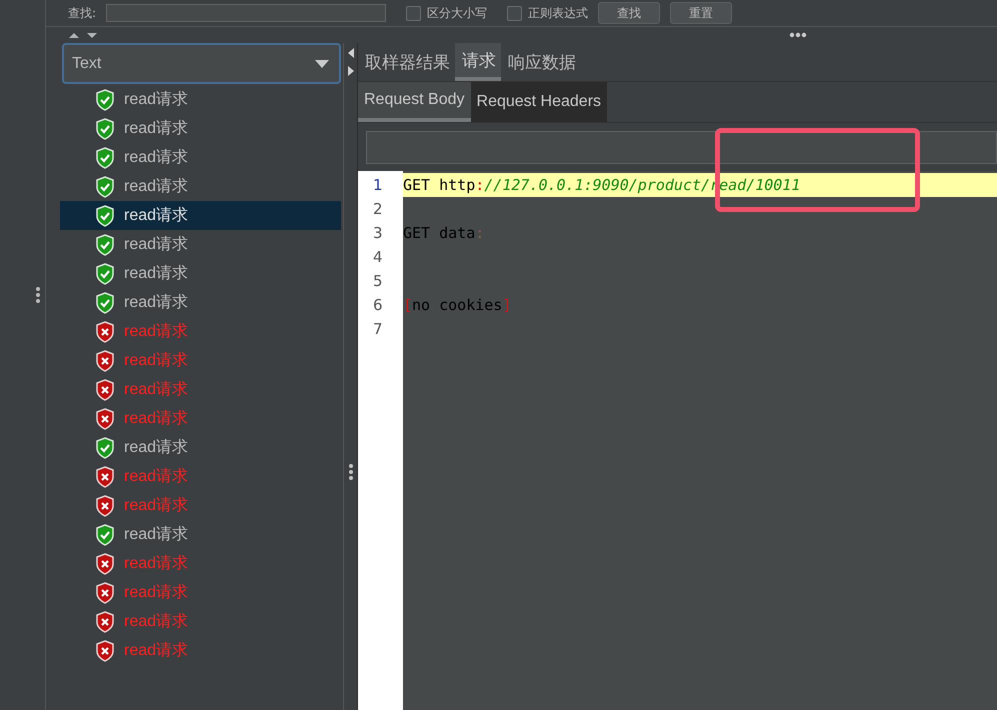  What do you see at coordinates (414, 102) in the screenshot?
I see `tab: Request Body` at bounding box center [414, 102].